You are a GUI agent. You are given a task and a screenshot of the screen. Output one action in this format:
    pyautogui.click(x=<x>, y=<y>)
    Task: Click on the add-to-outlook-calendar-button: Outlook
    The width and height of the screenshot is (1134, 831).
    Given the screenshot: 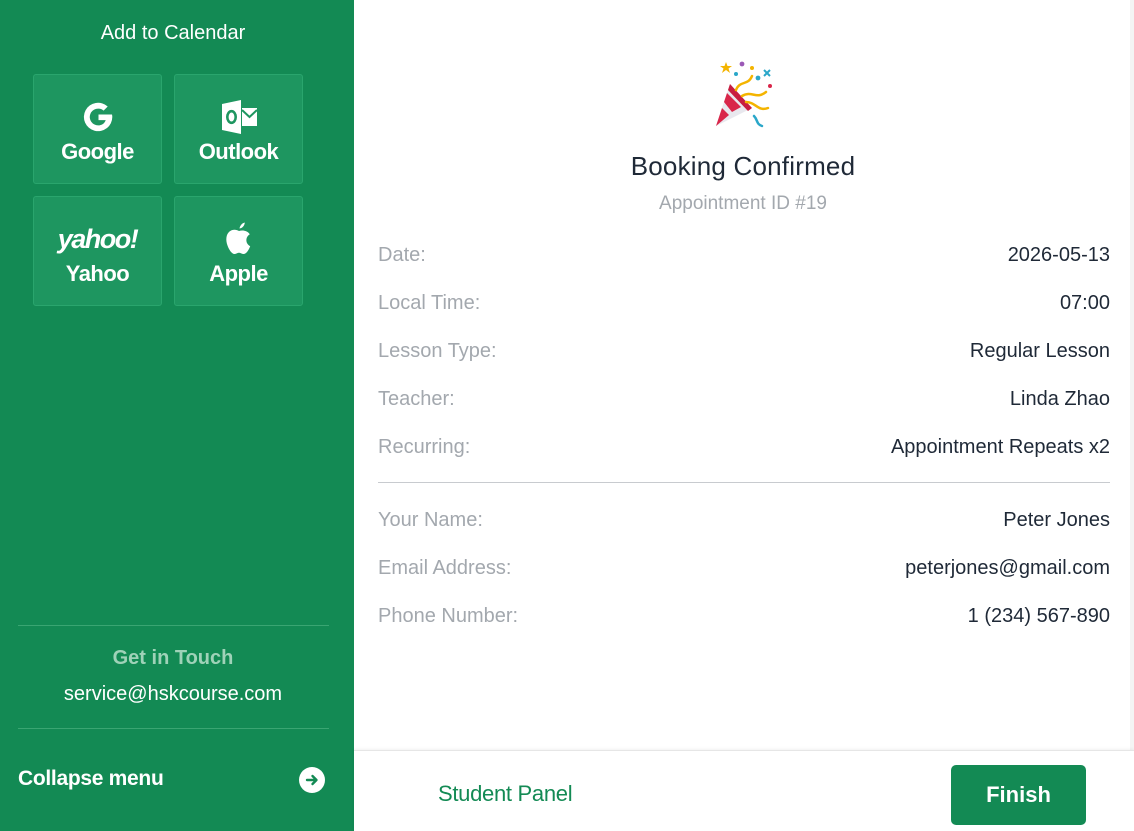 What is the action you would take?
    pyautogui.click(x=238, y=129)
    